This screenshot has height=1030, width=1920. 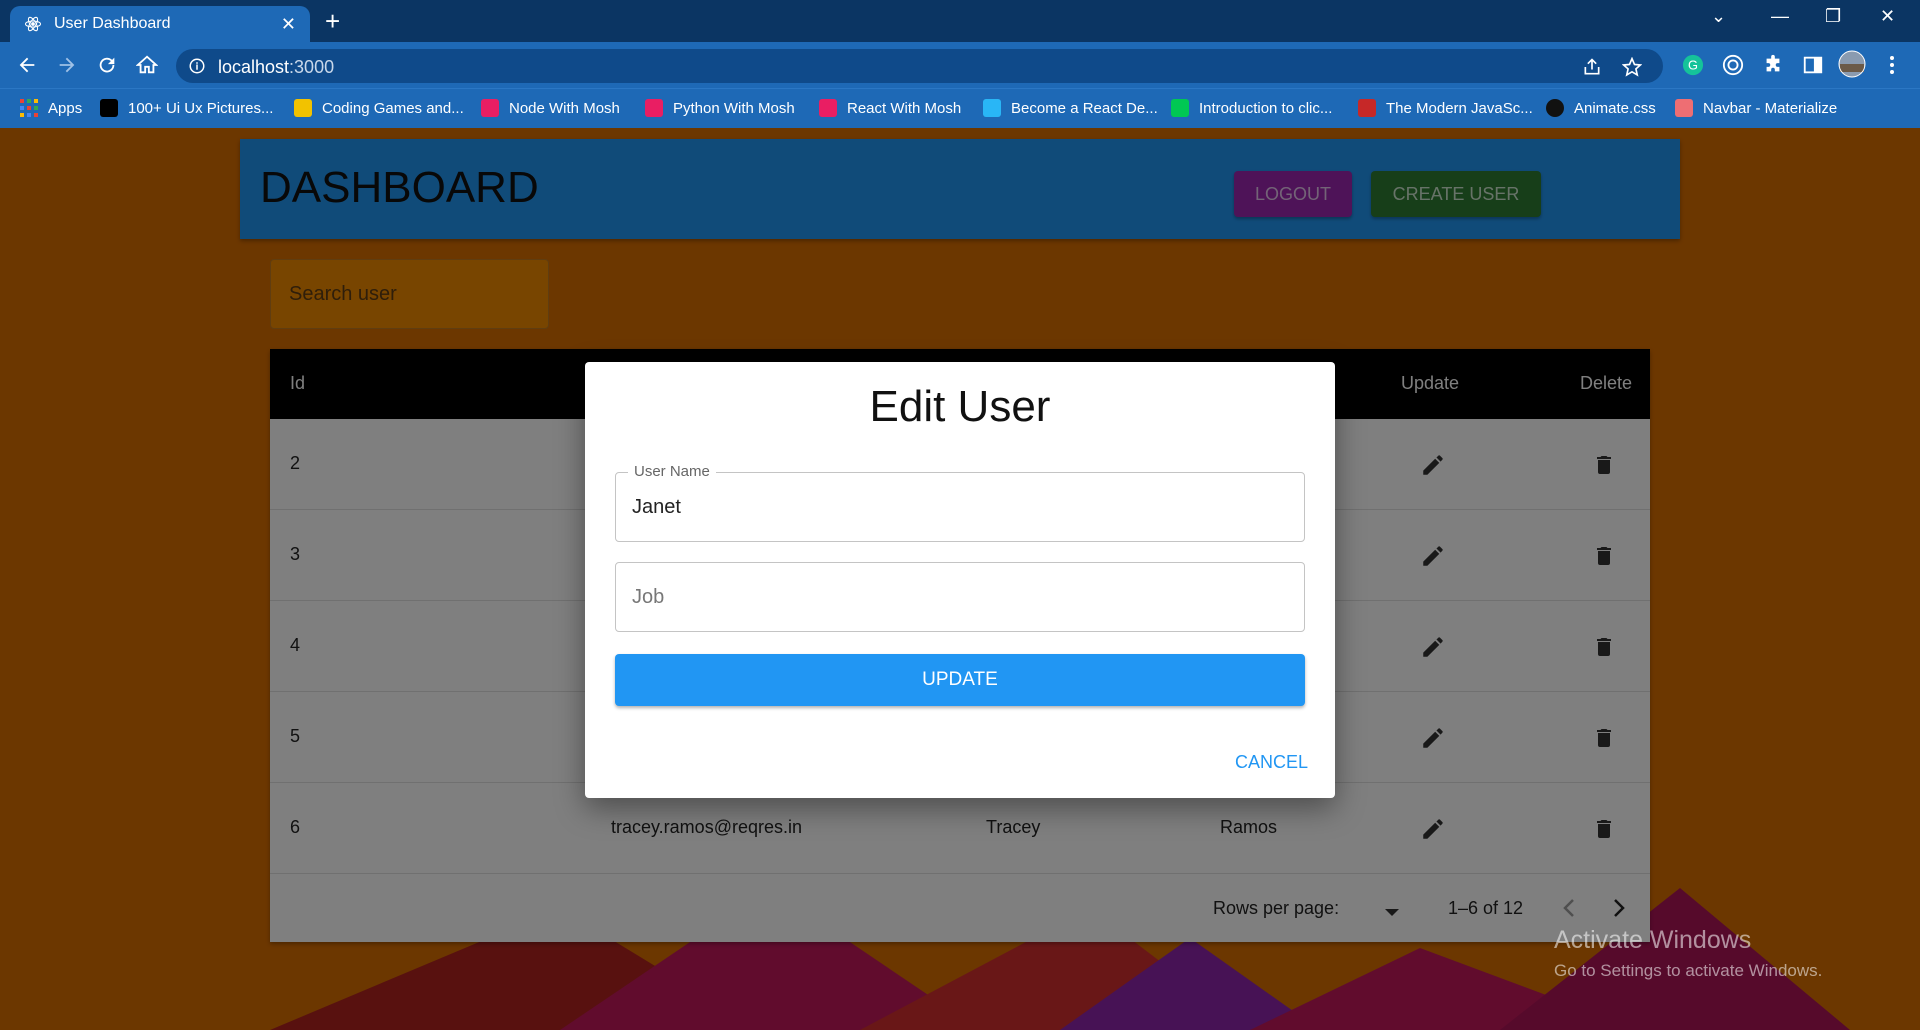 What do you see at coordinates (960, 406) in the screenshot?
I see `dialog-title: Edit User` at bounding box center [960, 406].